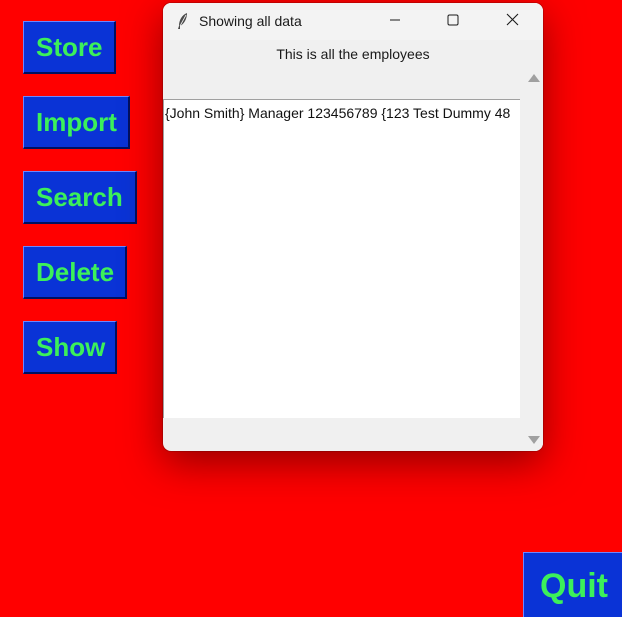 This screenshot has height=617, width=622. Describe the element at coordinates (80, 197) in the screenshot. I see `search-button: Search` at that location.